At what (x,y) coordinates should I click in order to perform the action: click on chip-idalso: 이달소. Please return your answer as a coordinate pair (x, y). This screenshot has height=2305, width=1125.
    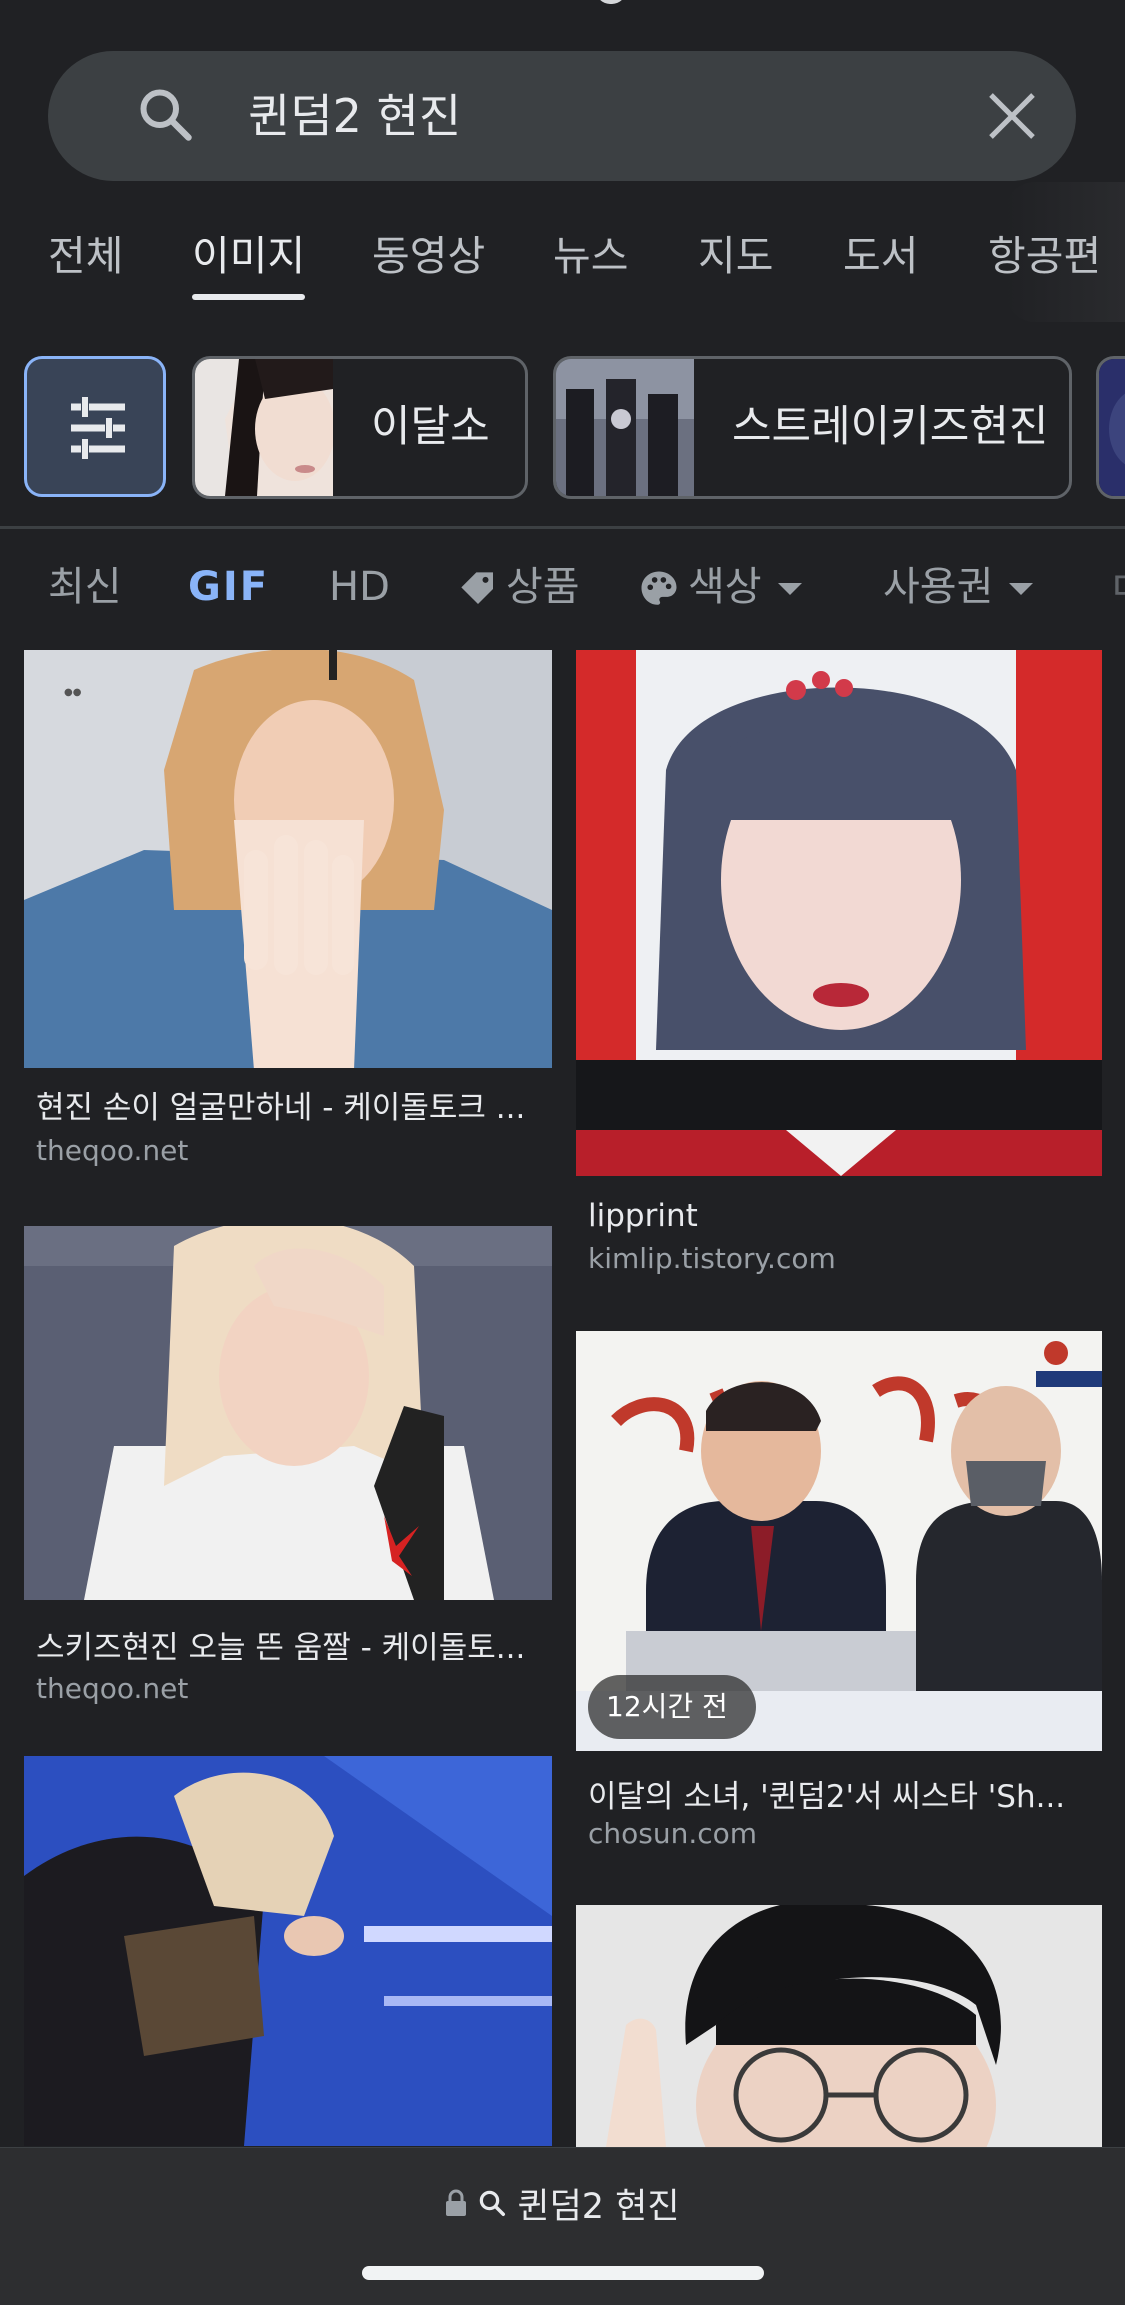
    Looking at the image, I should click on (360, 427).